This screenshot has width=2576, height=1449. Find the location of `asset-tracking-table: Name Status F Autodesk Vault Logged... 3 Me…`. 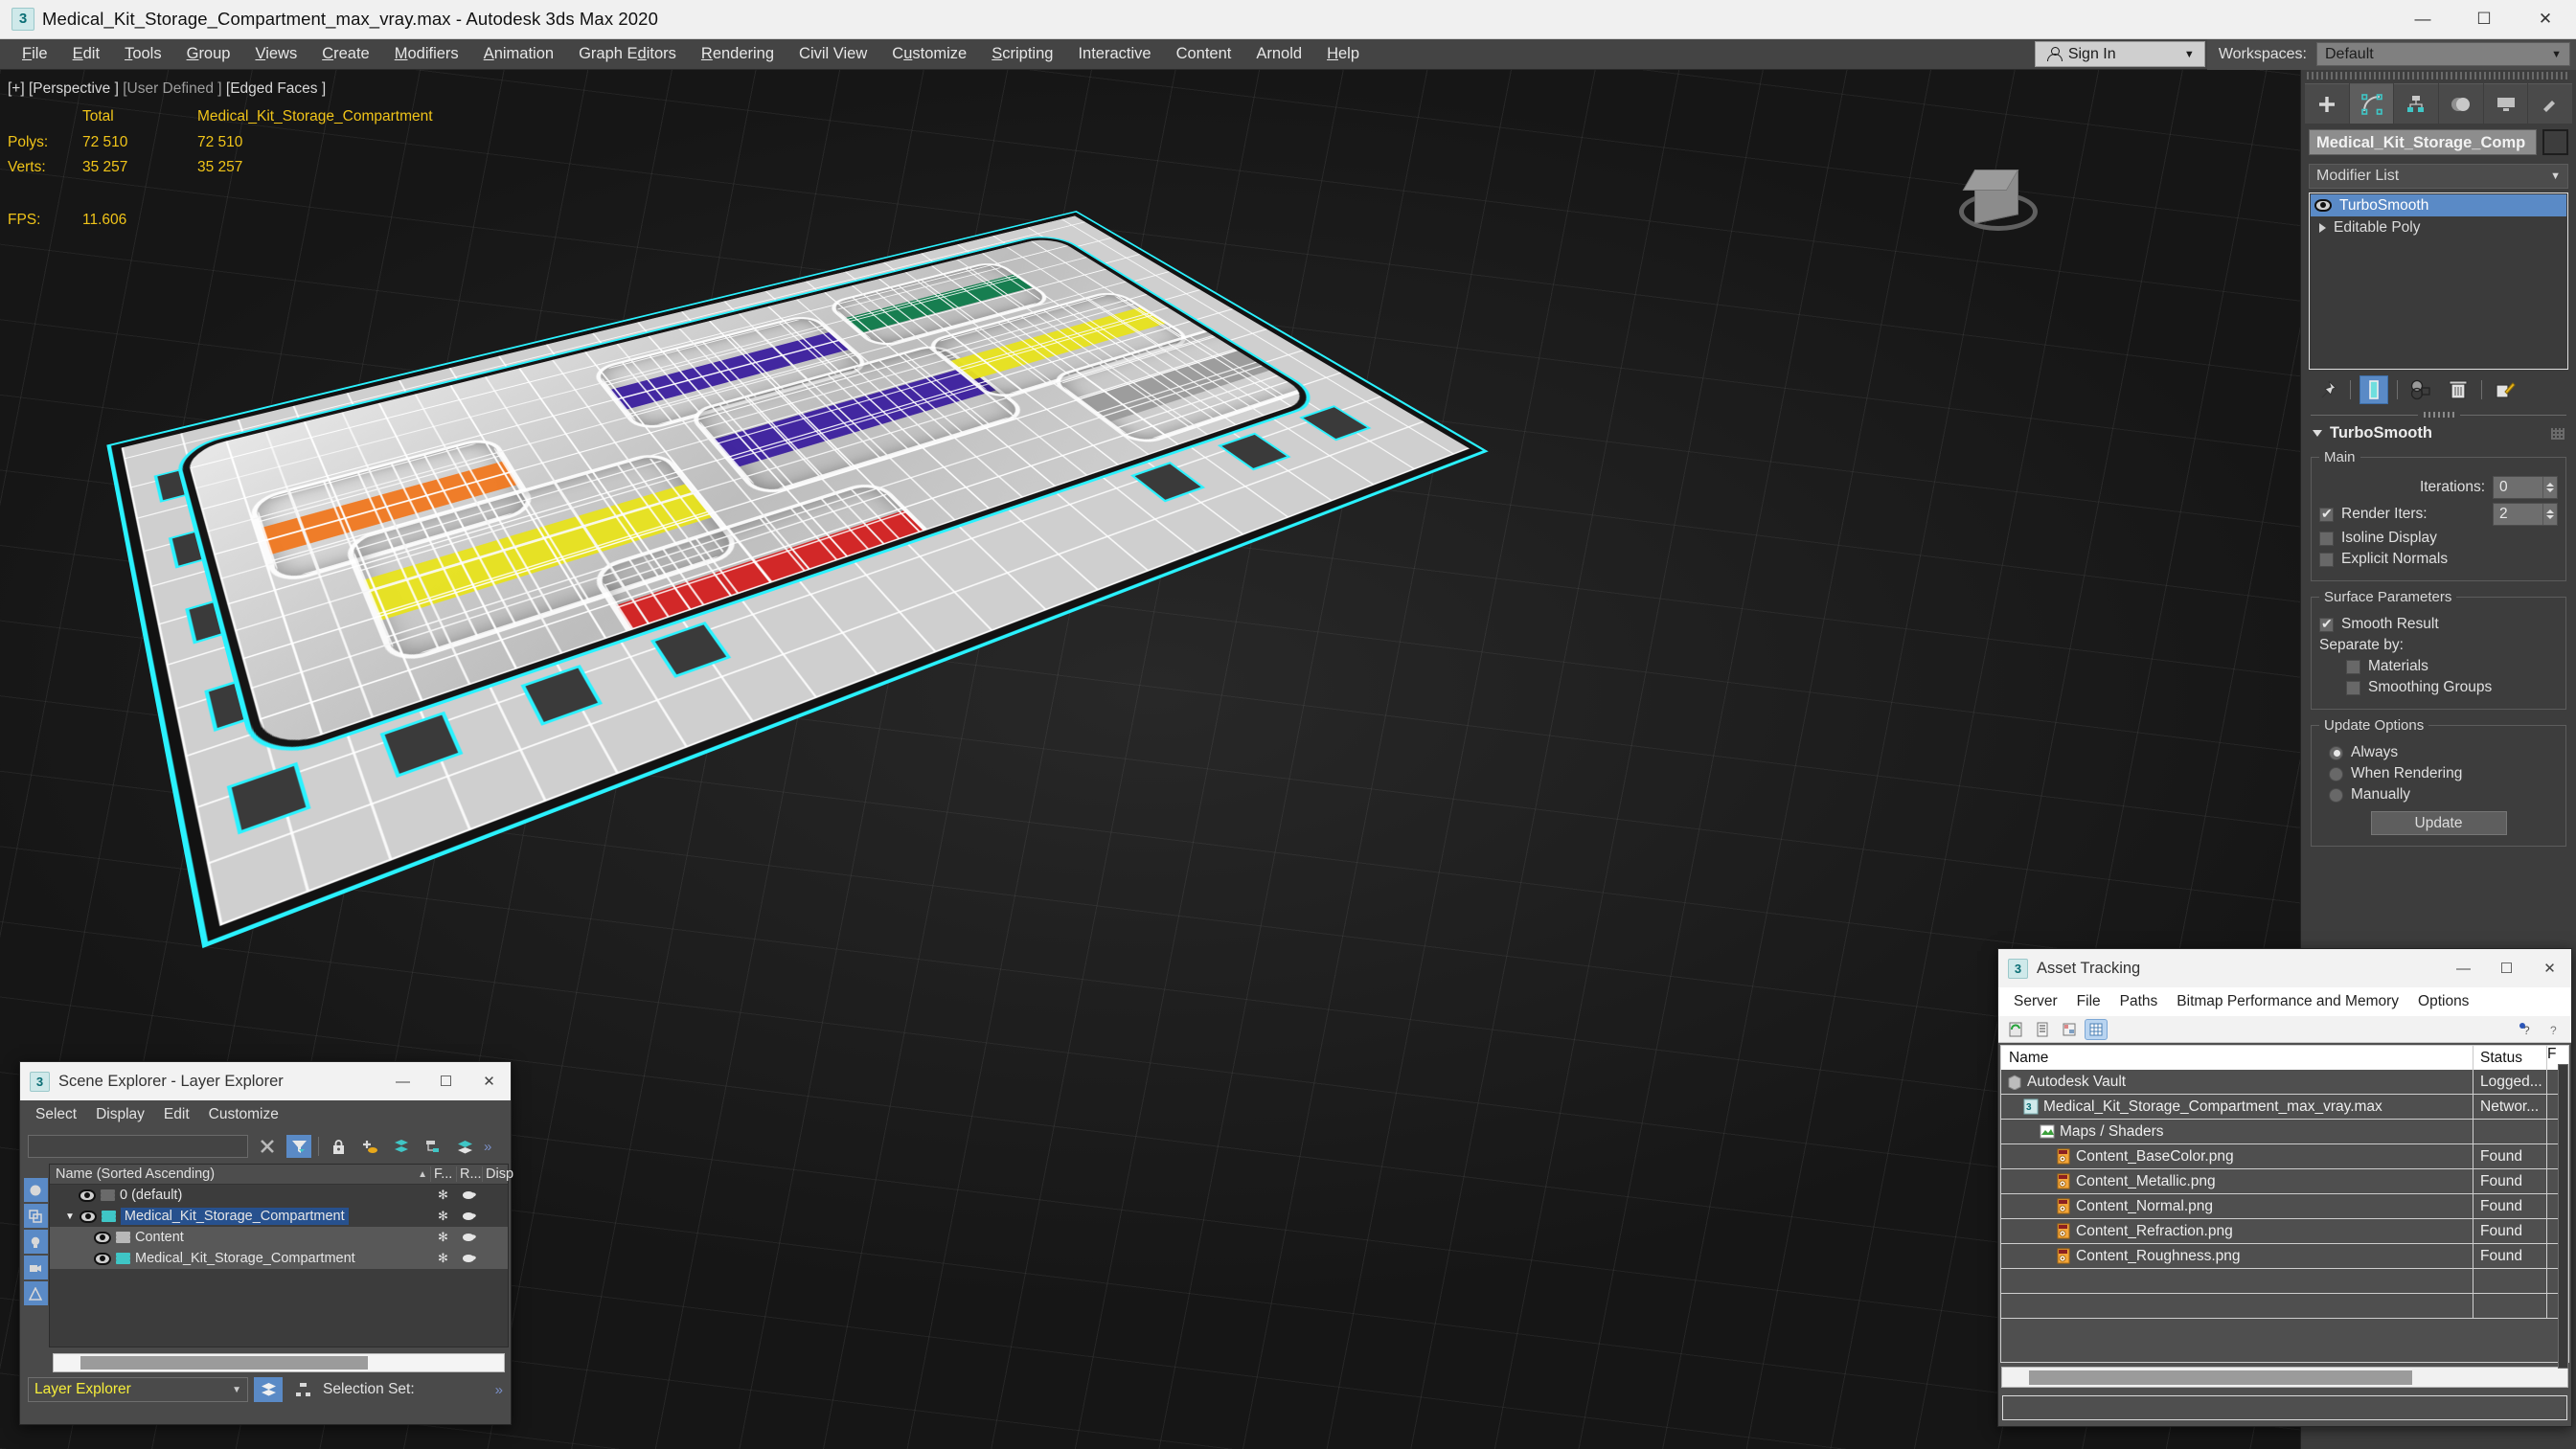

asset-tracking-table: Name Status F Autodesk Vault Logged... 3 Me… is located at coordinates (2284, 1204).